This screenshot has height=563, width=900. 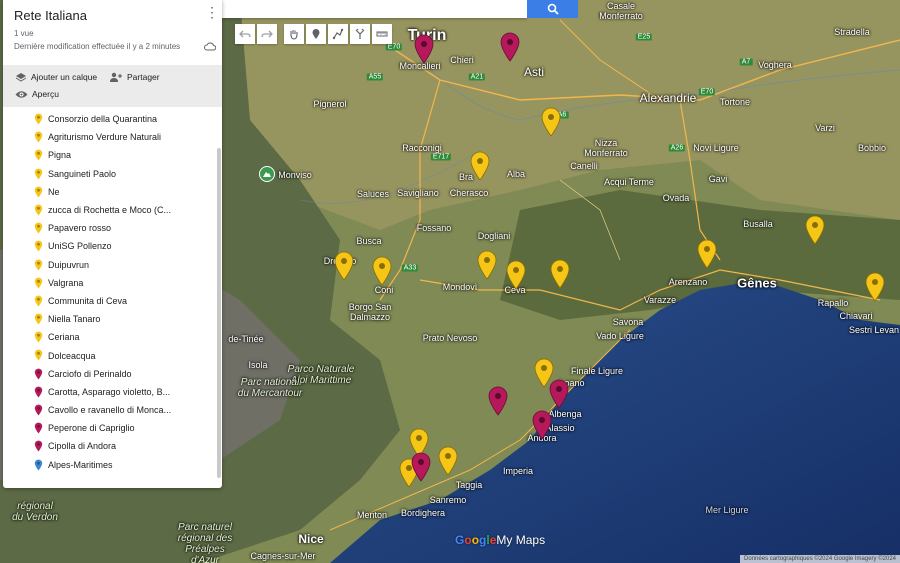 What do you see at coordinates (109, 465) in the screenshot?
I see `list-item: Alpes-Maritimes` at bounding box center [109, 465].